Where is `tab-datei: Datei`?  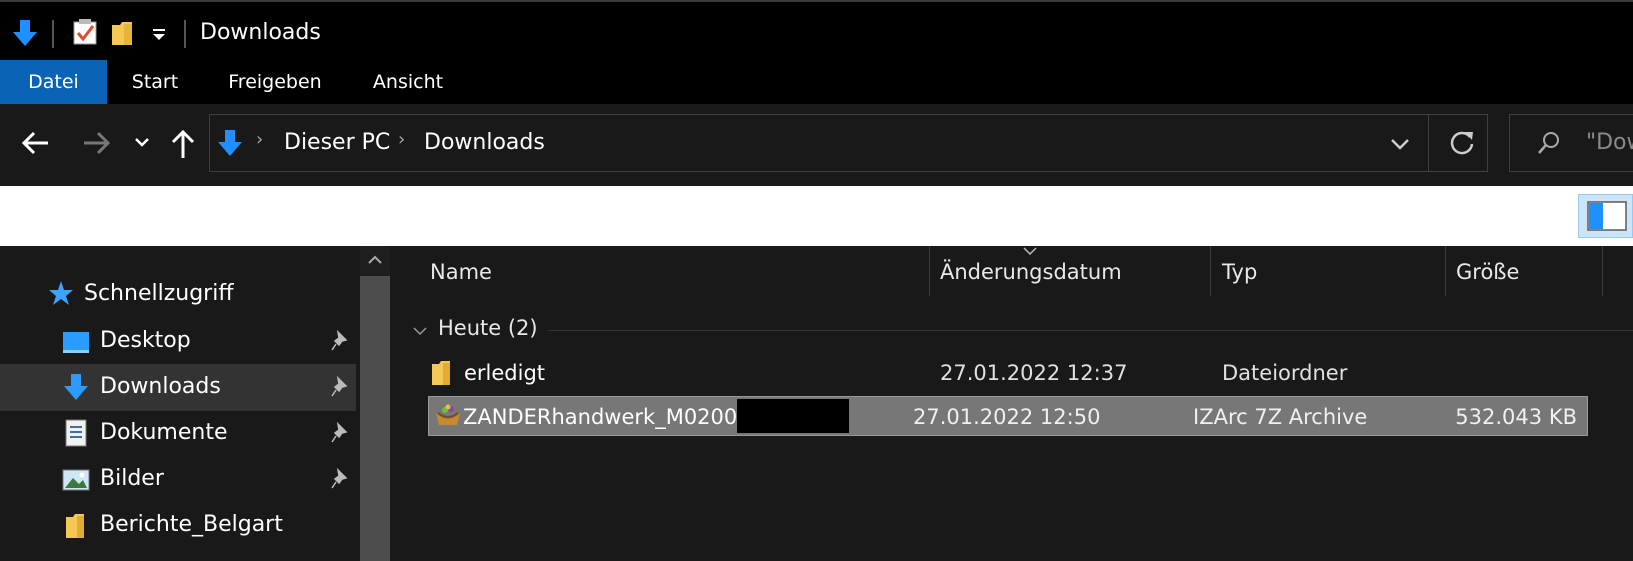
tab-datei: Datei is located at coordinates (53, 82).